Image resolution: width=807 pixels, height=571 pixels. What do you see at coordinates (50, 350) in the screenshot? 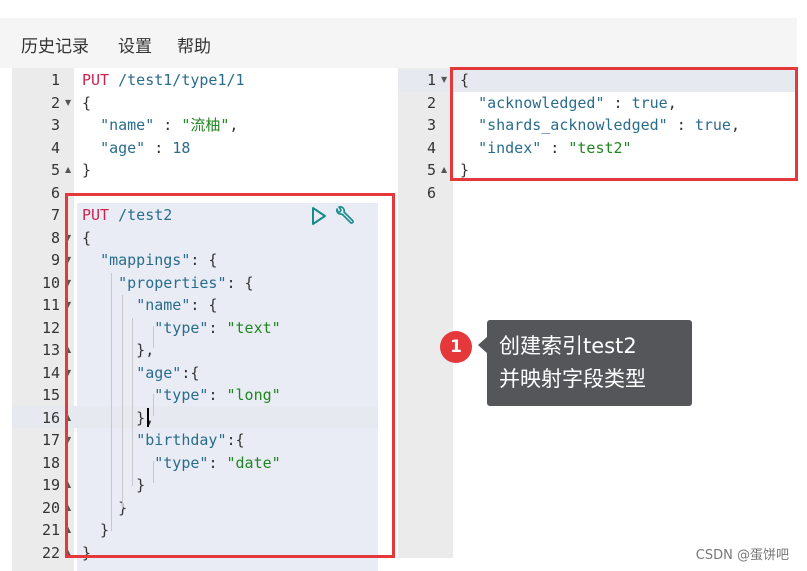
I see `line-number: 13` at bounding box center [50, 350].